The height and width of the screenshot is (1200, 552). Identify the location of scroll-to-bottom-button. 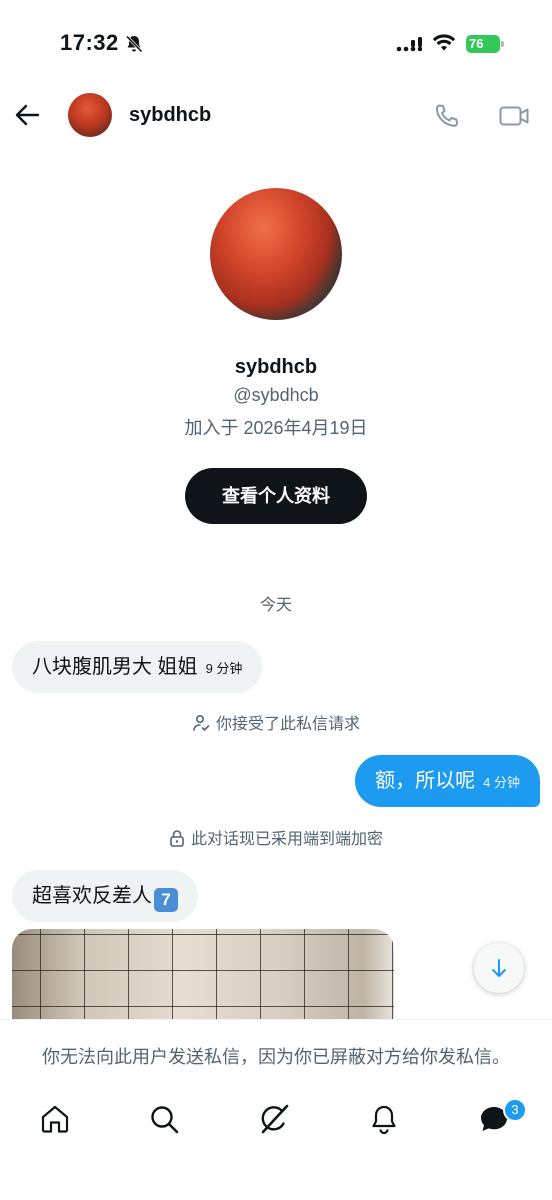
(499, 968).